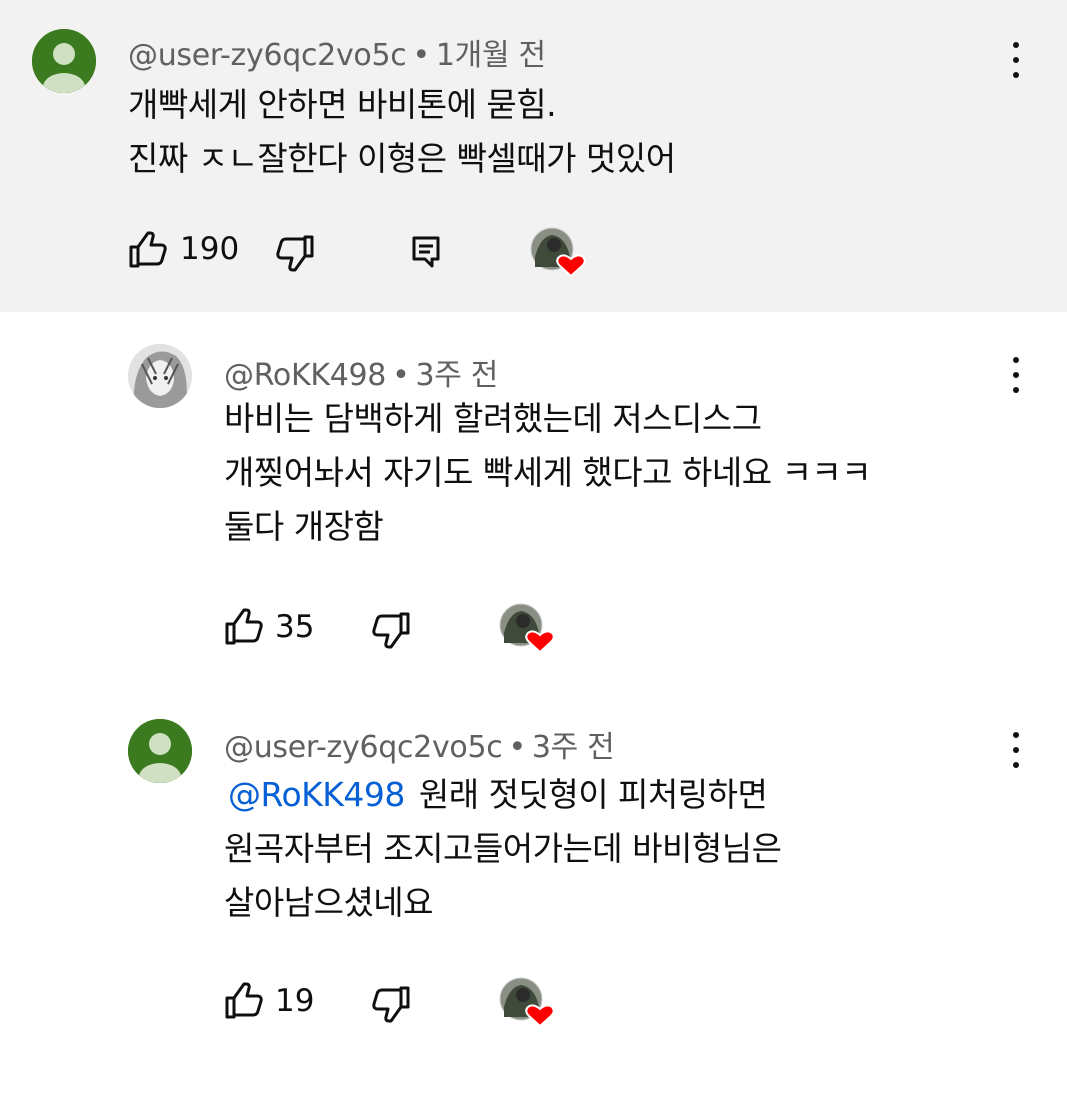 The width and height of the screenshot is (1067, 1099). I want to click on comment-time: 1개월 전, so click(491, 55).